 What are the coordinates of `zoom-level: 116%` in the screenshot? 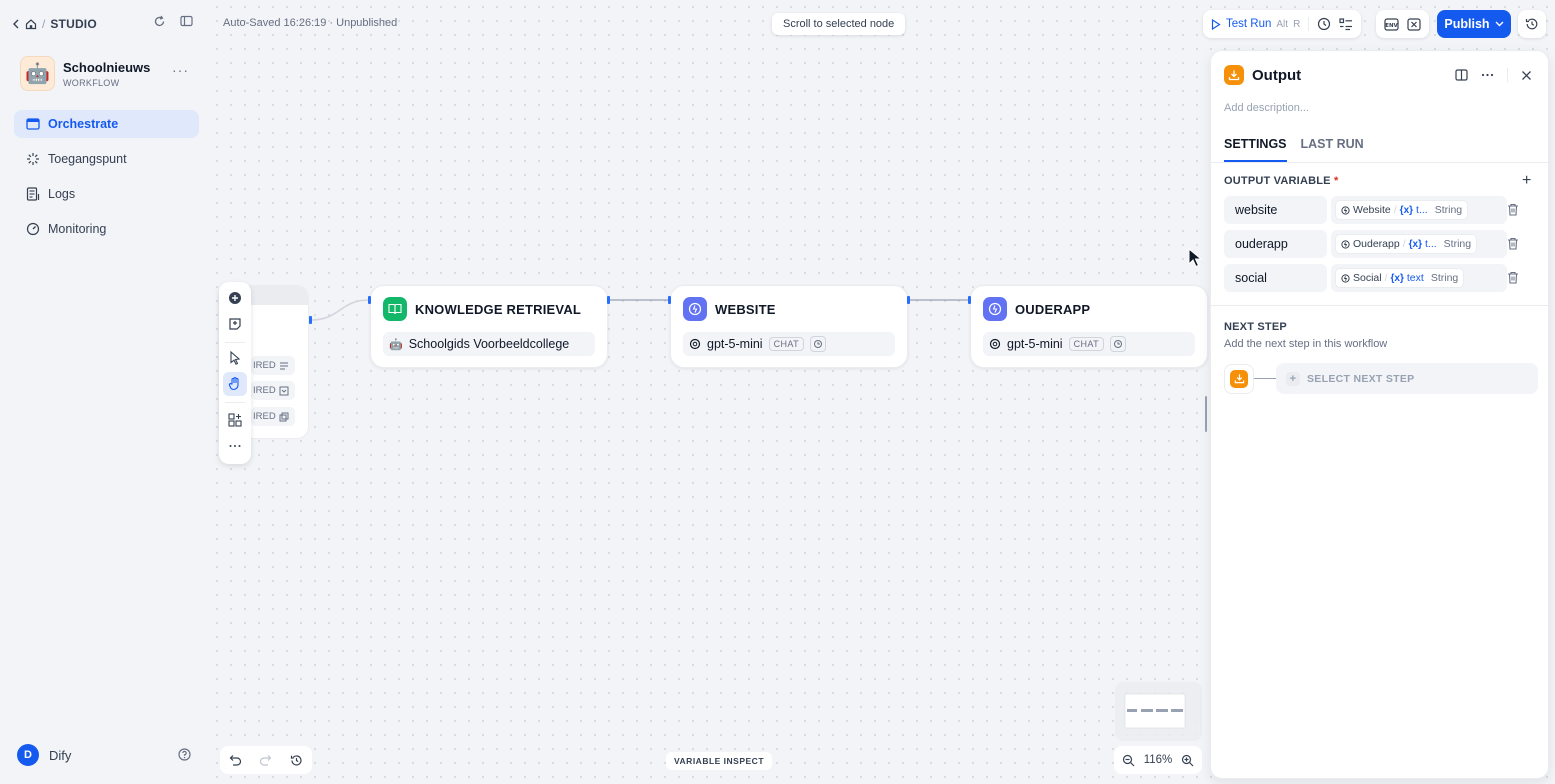 It's located at (1158, 760).